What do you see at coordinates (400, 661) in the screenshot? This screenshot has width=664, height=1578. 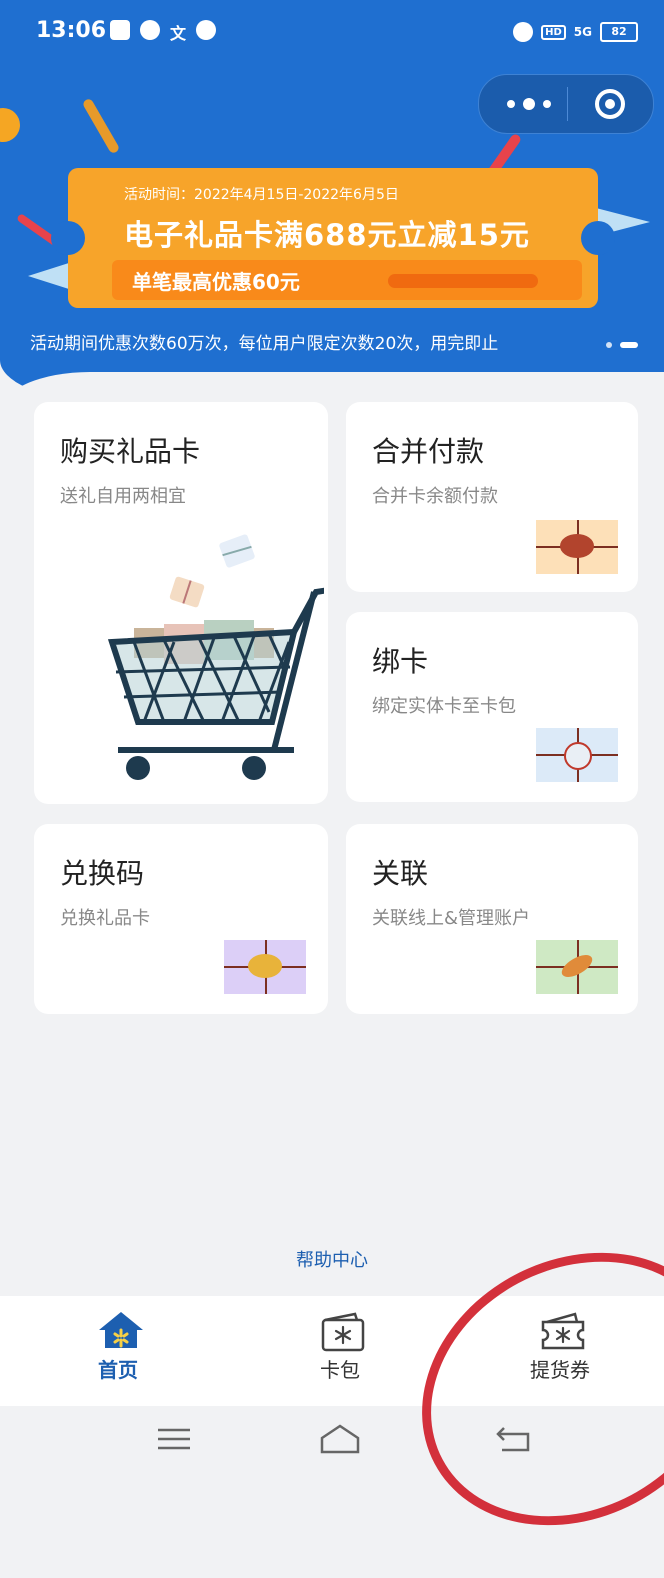 I see `card-title: 绑卡` at bounding box center [400, 661].